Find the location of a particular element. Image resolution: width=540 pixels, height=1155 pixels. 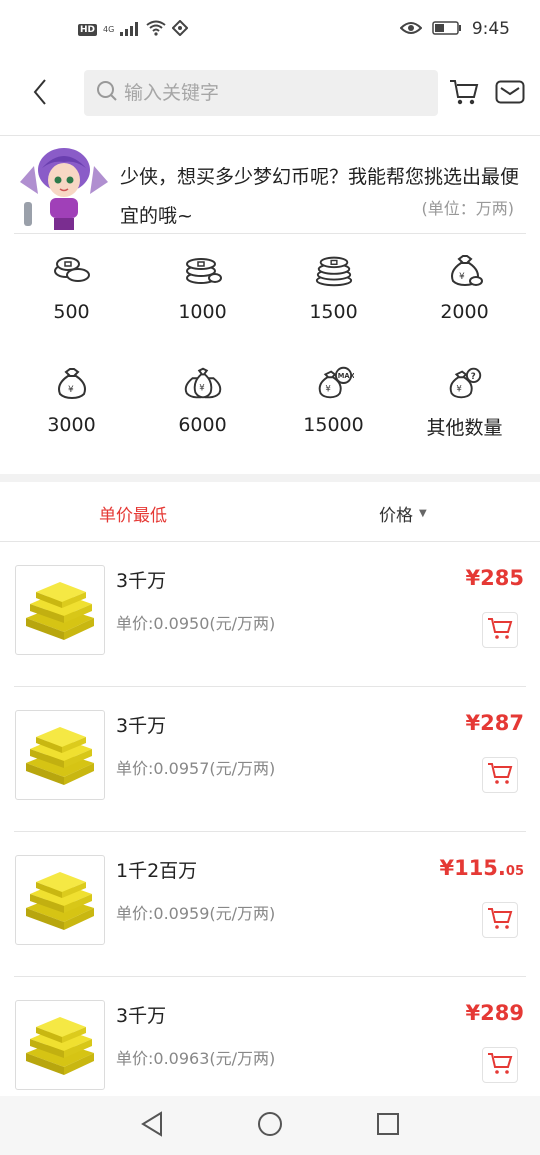

chevron-left-icon is located at coordinates (40, 94).